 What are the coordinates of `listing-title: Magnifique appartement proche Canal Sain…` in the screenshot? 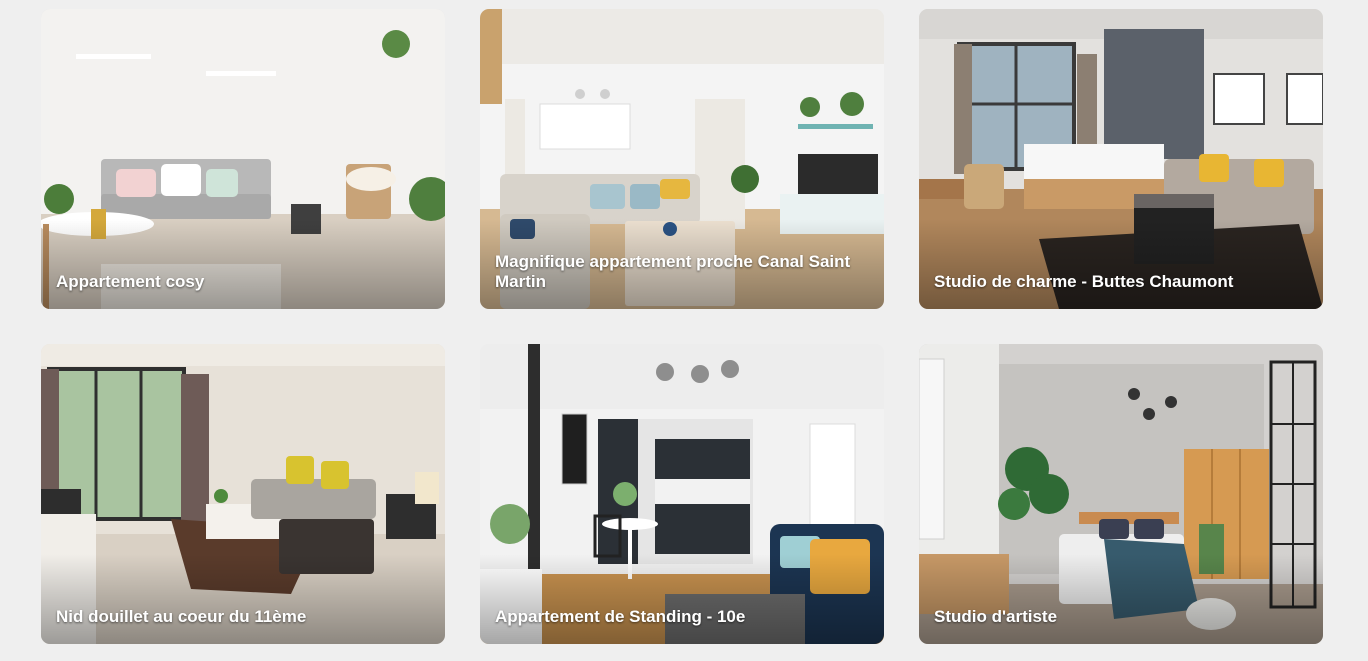 It's located at (673, 271).